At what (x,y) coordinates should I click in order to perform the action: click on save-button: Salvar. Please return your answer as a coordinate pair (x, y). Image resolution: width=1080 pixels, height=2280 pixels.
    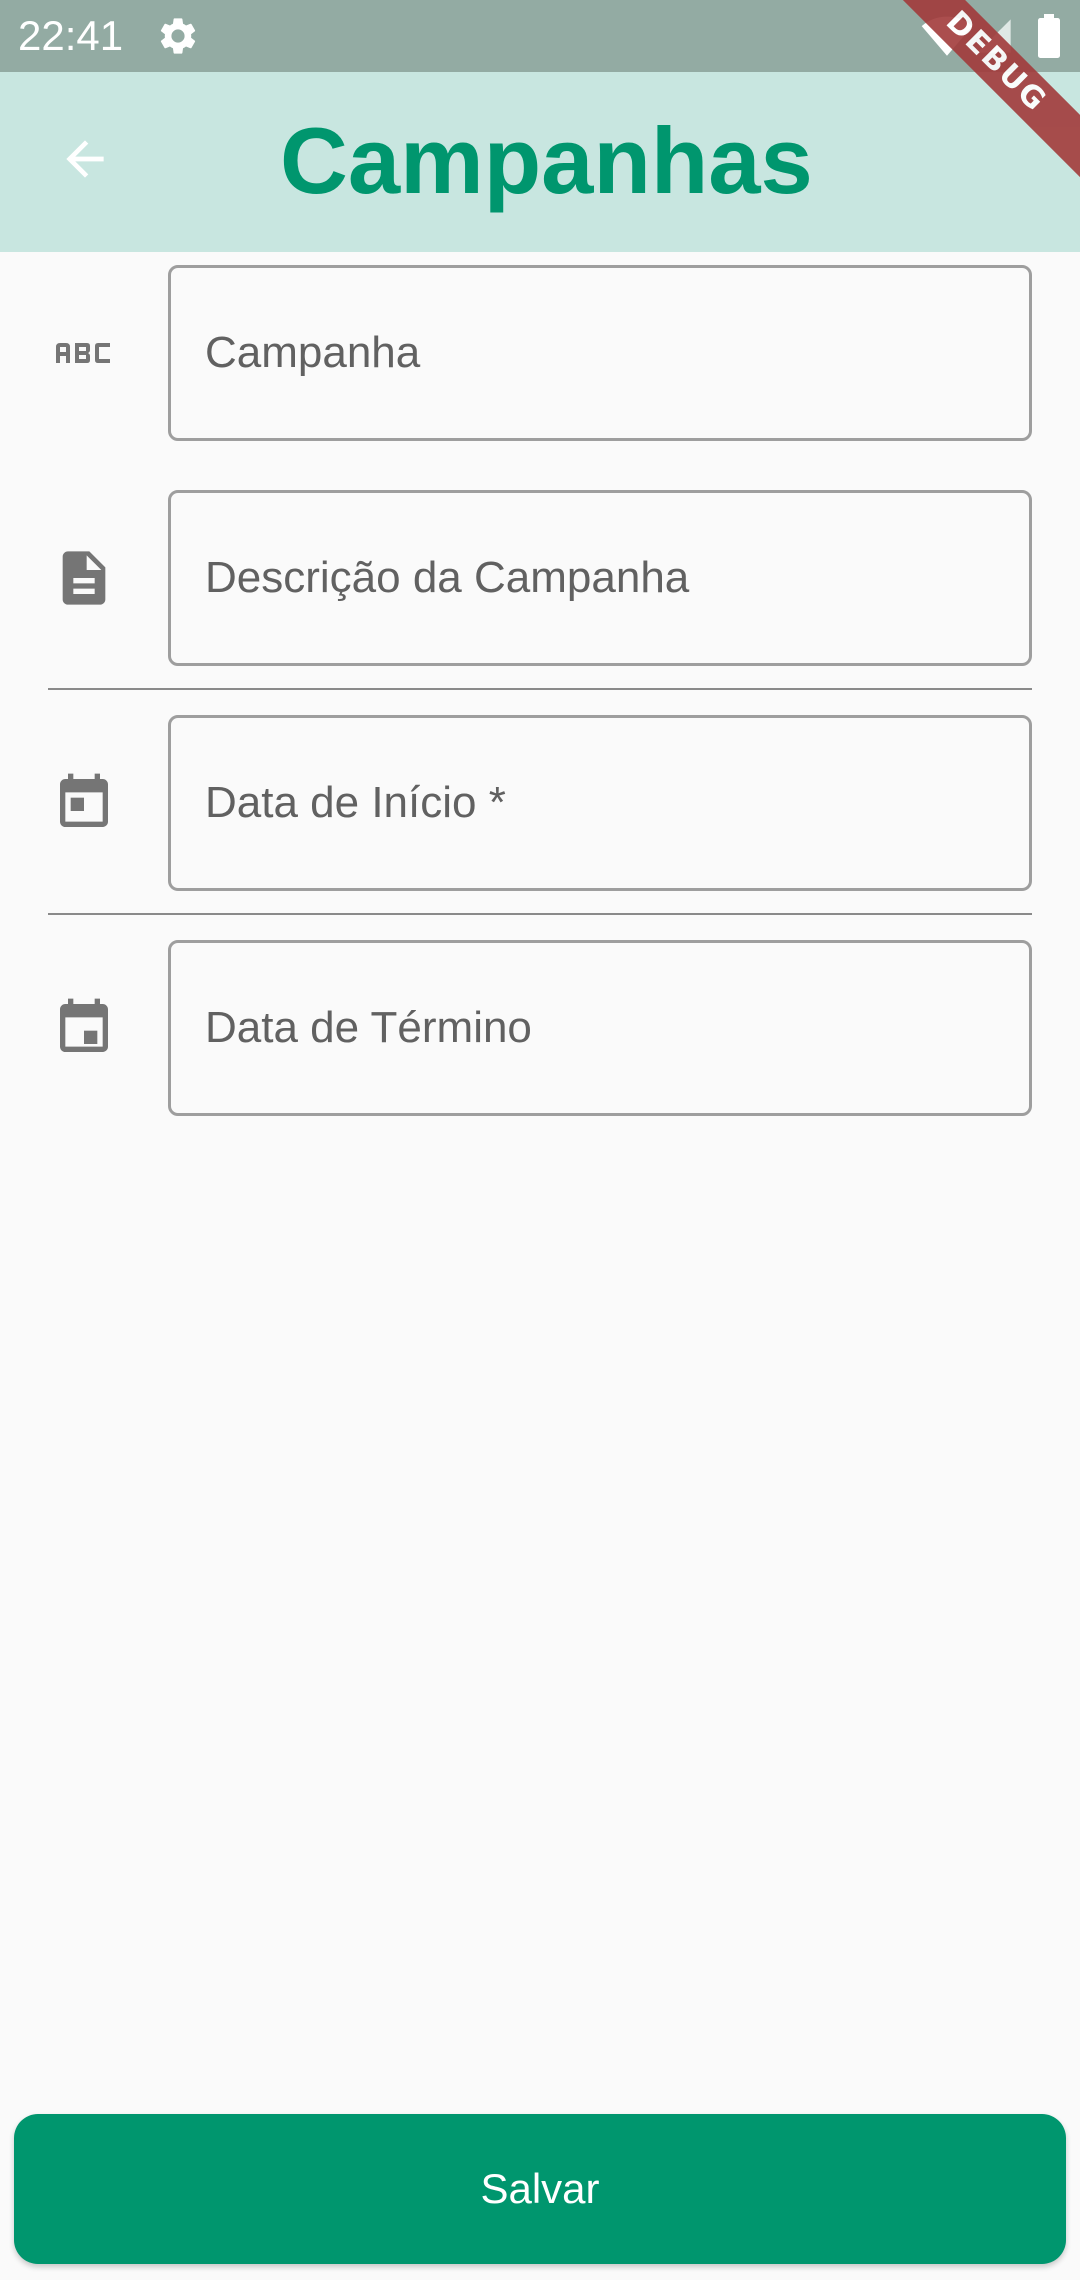
    Looking at the image, I should click on (540, 2189).